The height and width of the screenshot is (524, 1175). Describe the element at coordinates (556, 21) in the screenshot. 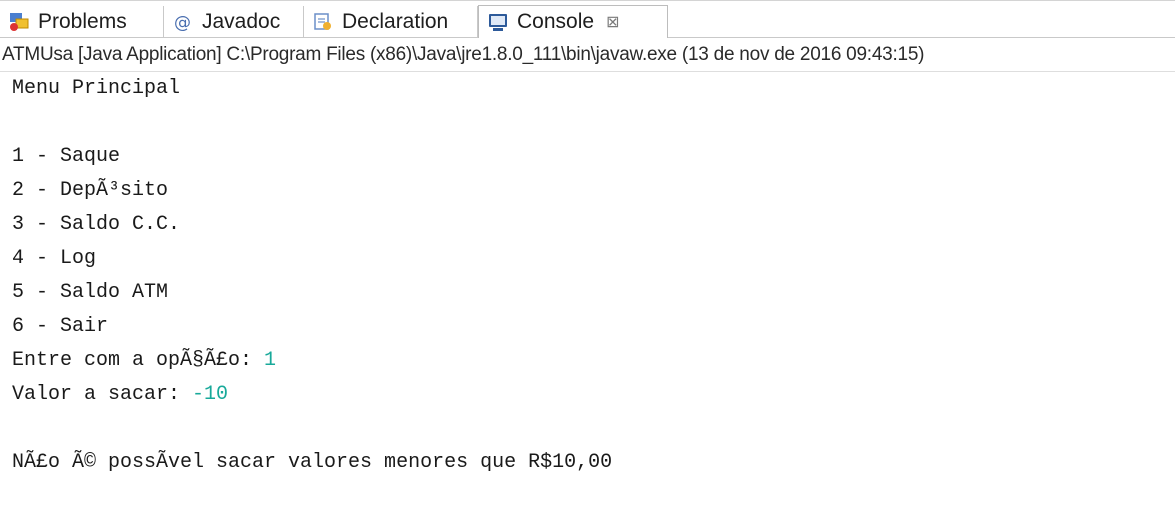

I see `tab-console-label: Console` at that location.